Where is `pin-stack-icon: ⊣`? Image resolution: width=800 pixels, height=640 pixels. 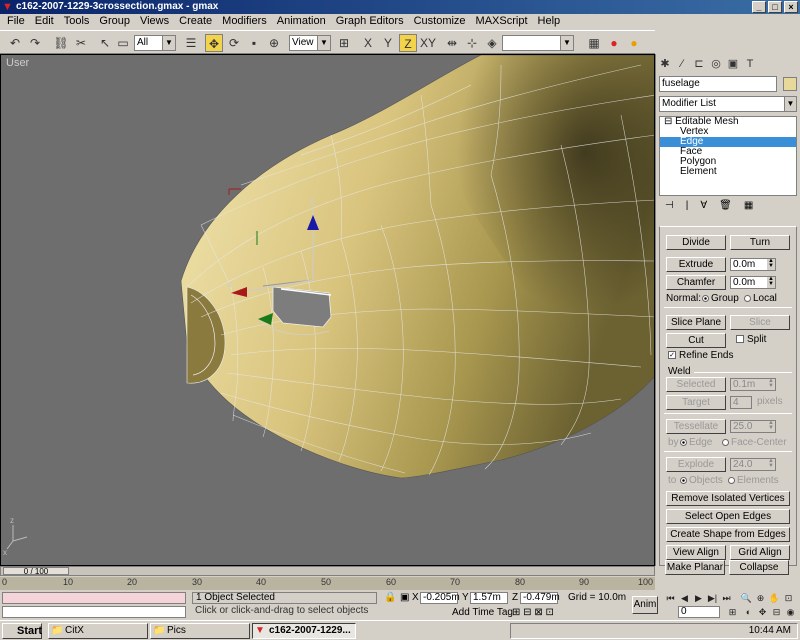 pin-stack-icon: ⊣ is located at coordinates (669, 207).